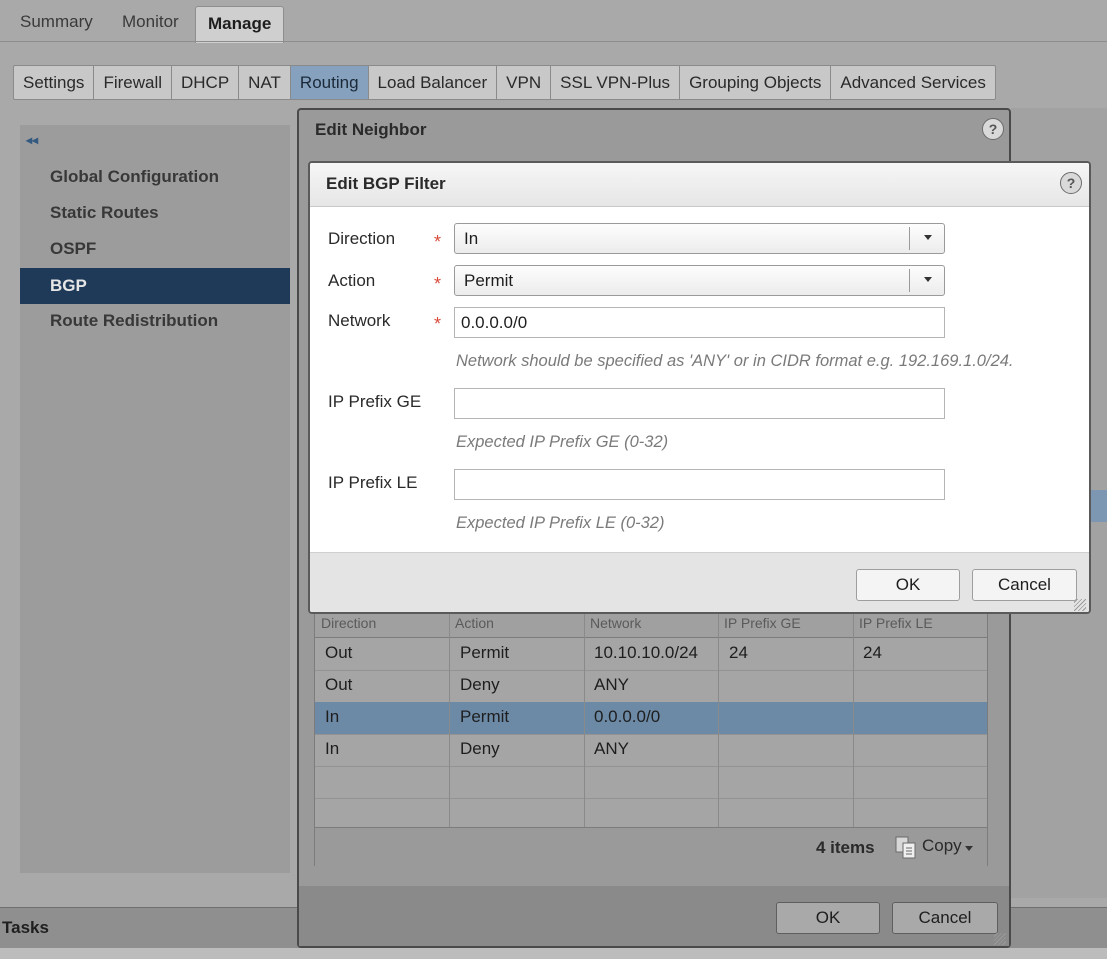  What do you see at coordinates (828, 918) in the screenshot?
I see `neighbor-ok-button: OK` at bounding box center [828, 918].